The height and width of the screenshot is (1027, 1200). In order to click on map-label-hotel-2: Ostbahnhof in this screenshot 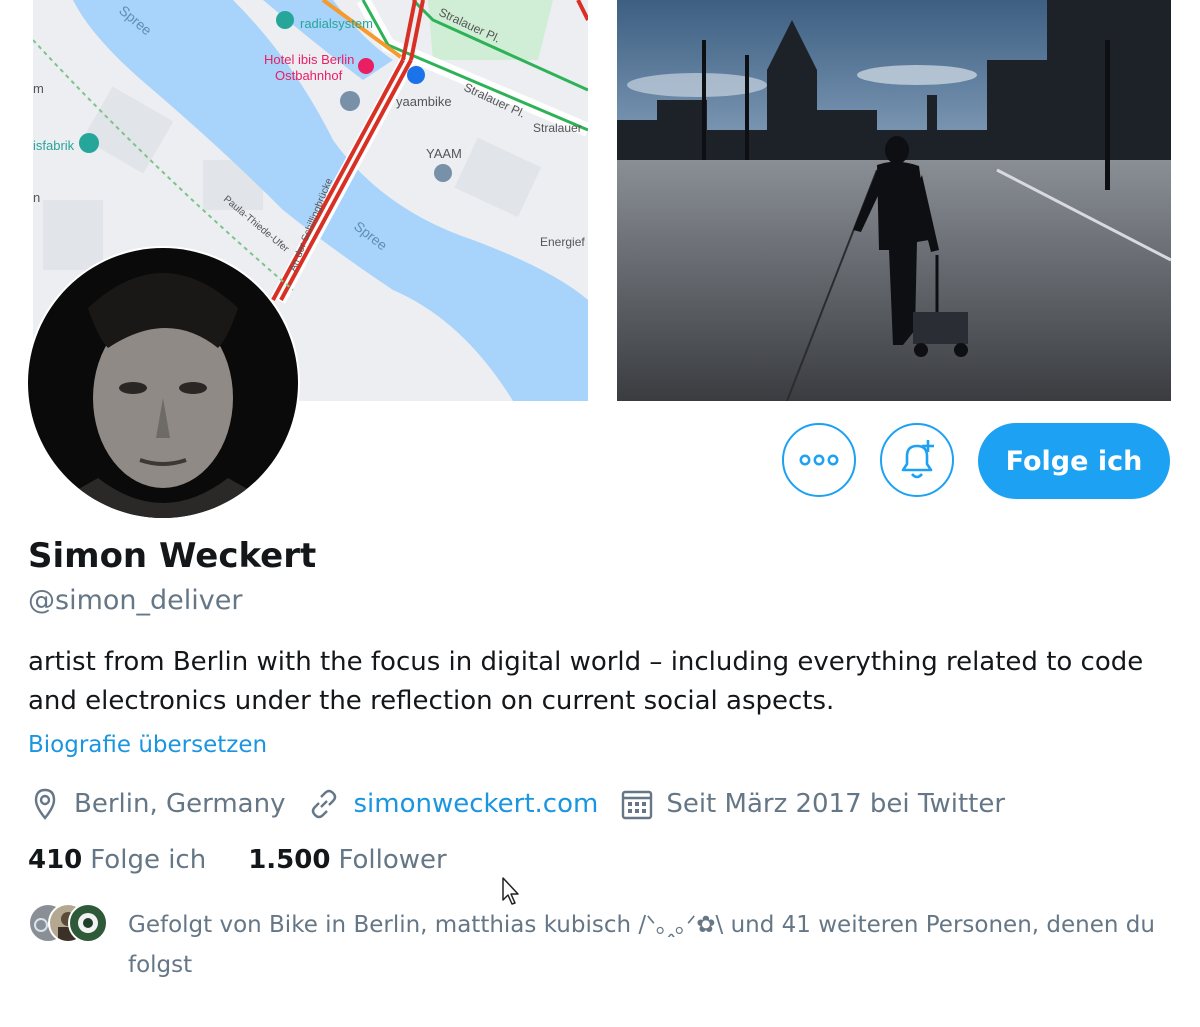, I will do `click(309, 75)`.